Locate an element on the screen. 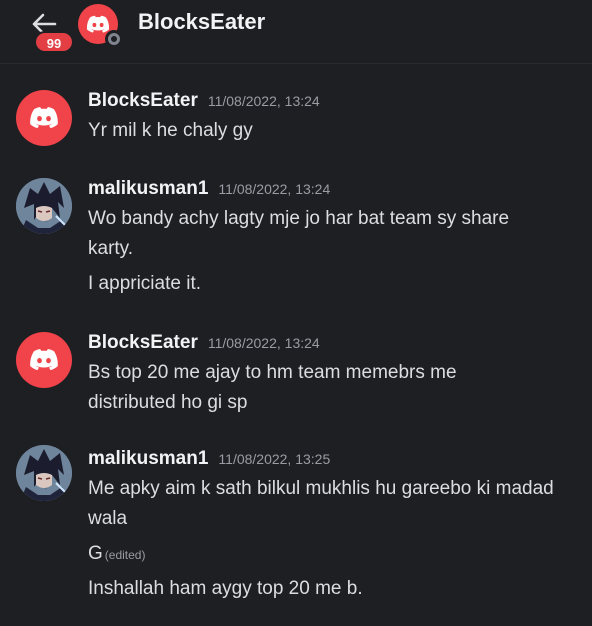  offline-status-icon is located at coordinates (114, 39).